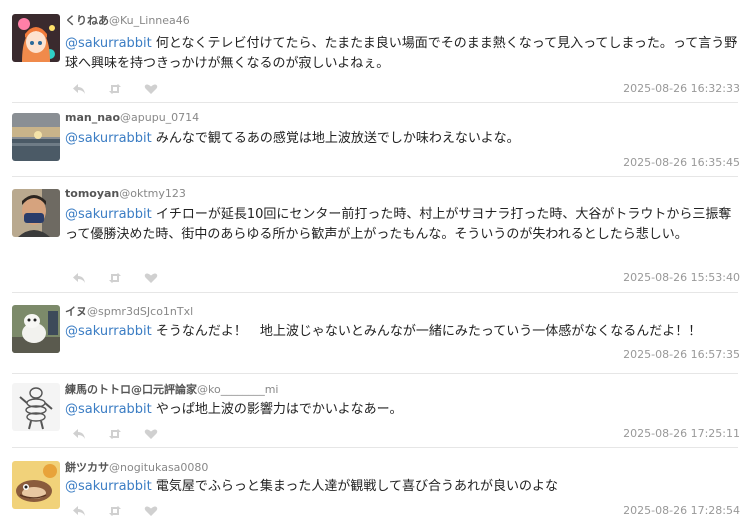 This screenshot has width=750, height=527. What do you see at coordinates (131, 389) in the screenshot?
I see `display-name: 練馬のトトロ@口元評論家` at bounding box center [131, 389].